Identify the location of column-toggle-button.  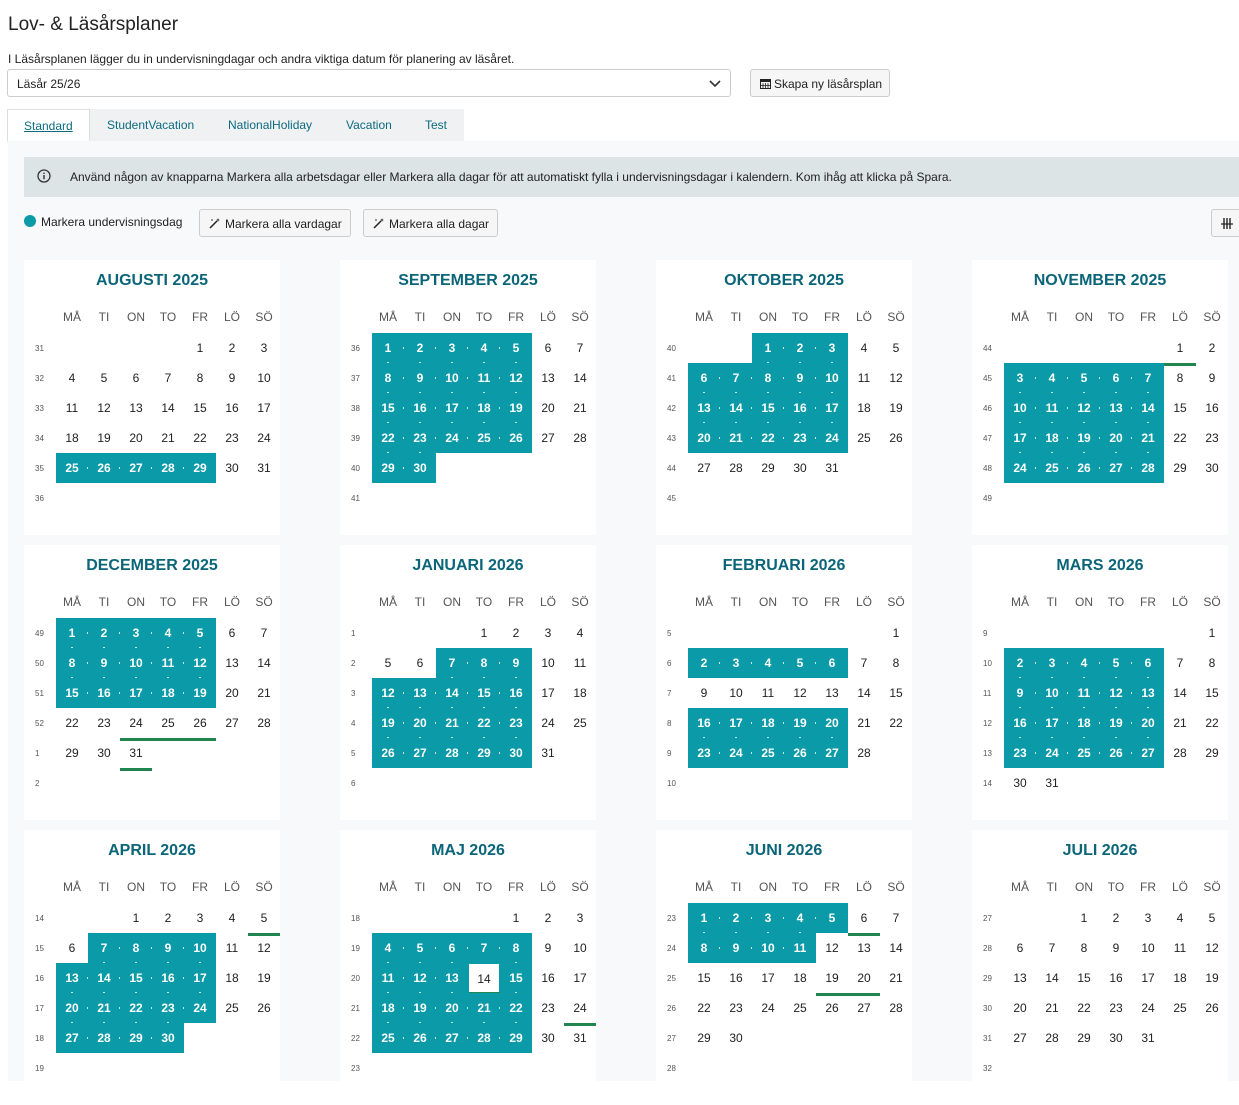
(1225, 223).